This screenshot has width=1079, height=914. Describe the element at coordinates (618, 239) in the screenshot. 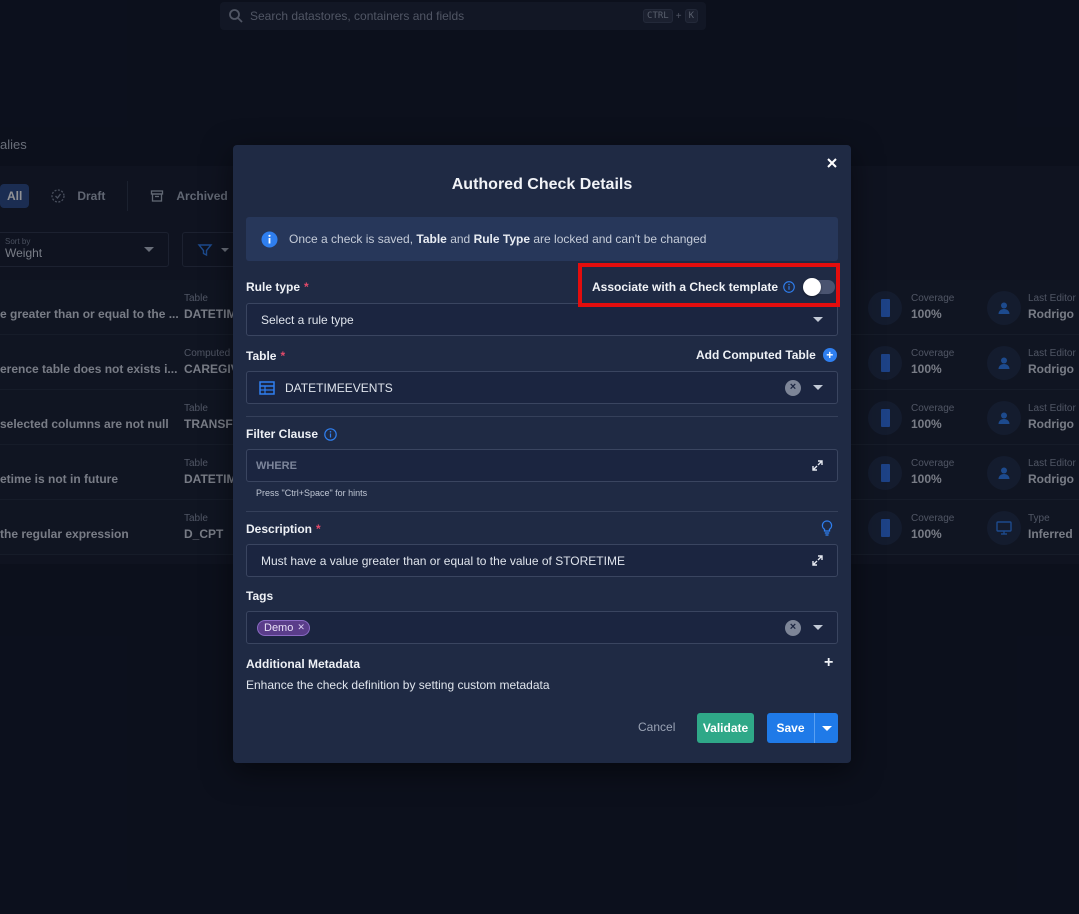

I see `info-text-post: are locked and can't be changed` at that location.